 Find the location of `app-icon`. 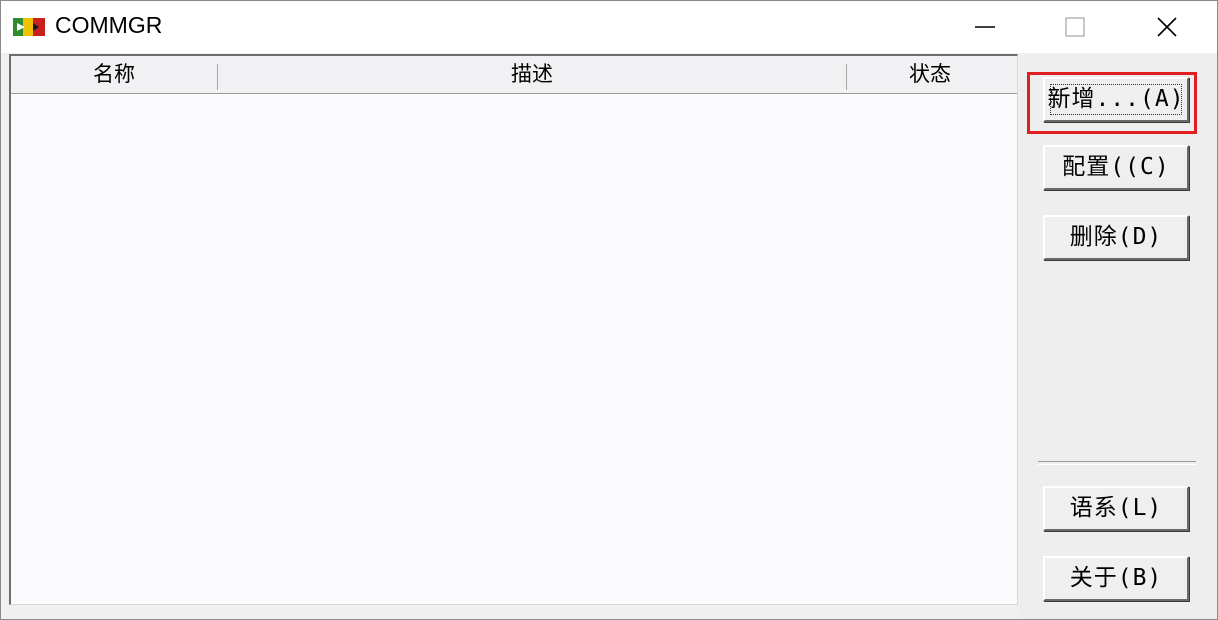

app-icon is located at coordinates (29, 27).